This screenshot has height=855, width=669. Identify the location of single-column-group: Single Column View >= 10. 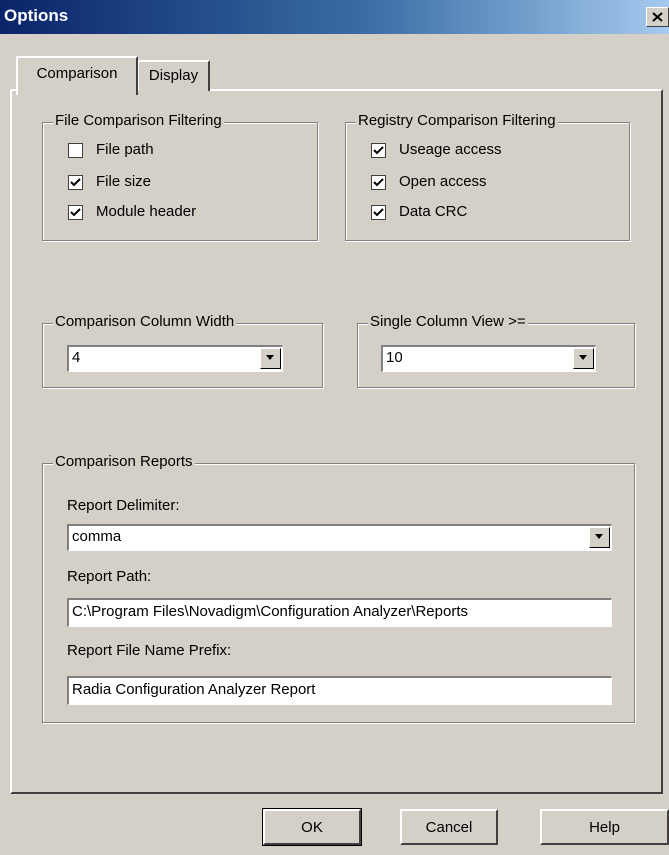
(496, 350).